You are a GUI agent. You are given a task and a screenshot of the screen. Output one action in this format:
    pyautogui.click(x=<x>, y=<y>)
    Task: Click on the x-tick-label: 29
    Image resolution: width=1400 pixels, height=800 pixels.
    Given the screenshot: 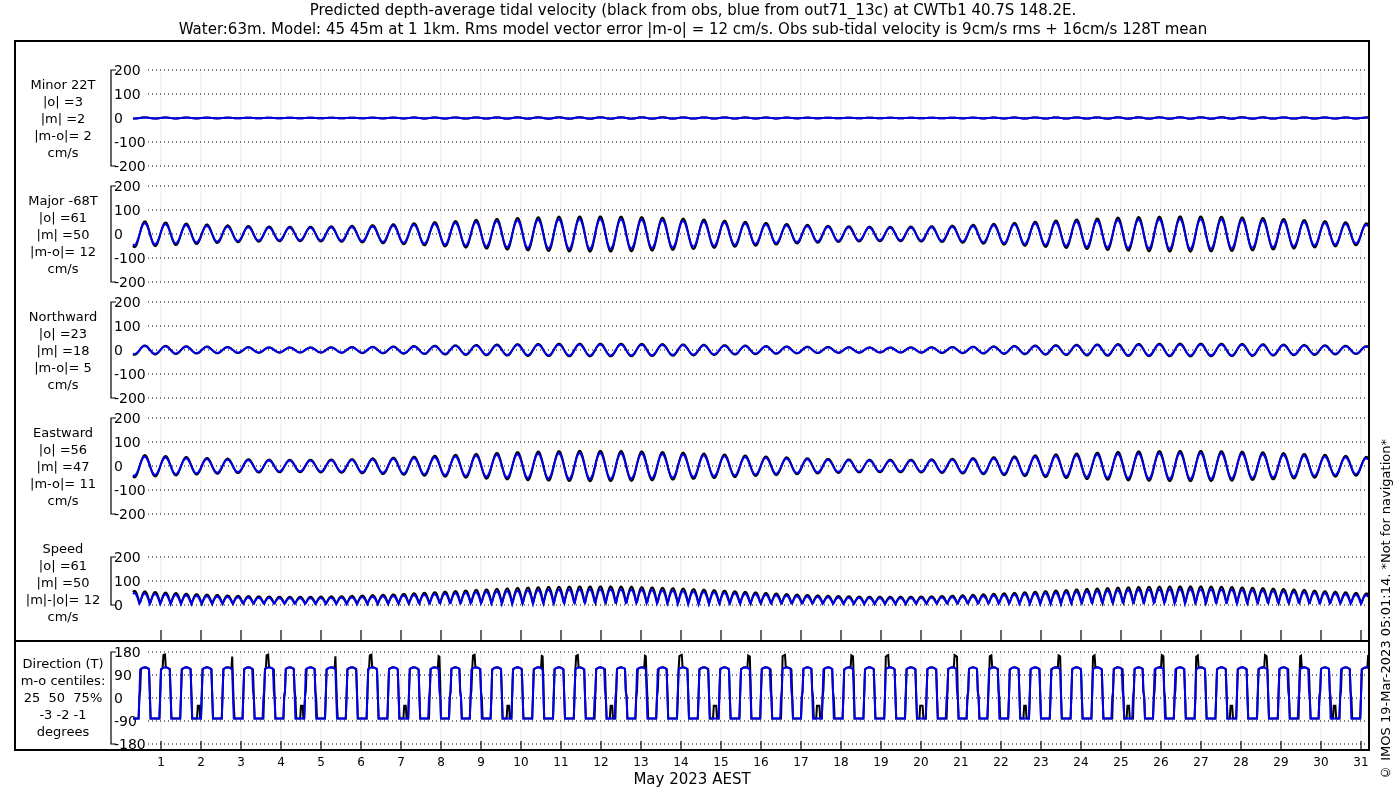 What is the action you would take?
    pyautogui.click(x=1281, y=762)
    